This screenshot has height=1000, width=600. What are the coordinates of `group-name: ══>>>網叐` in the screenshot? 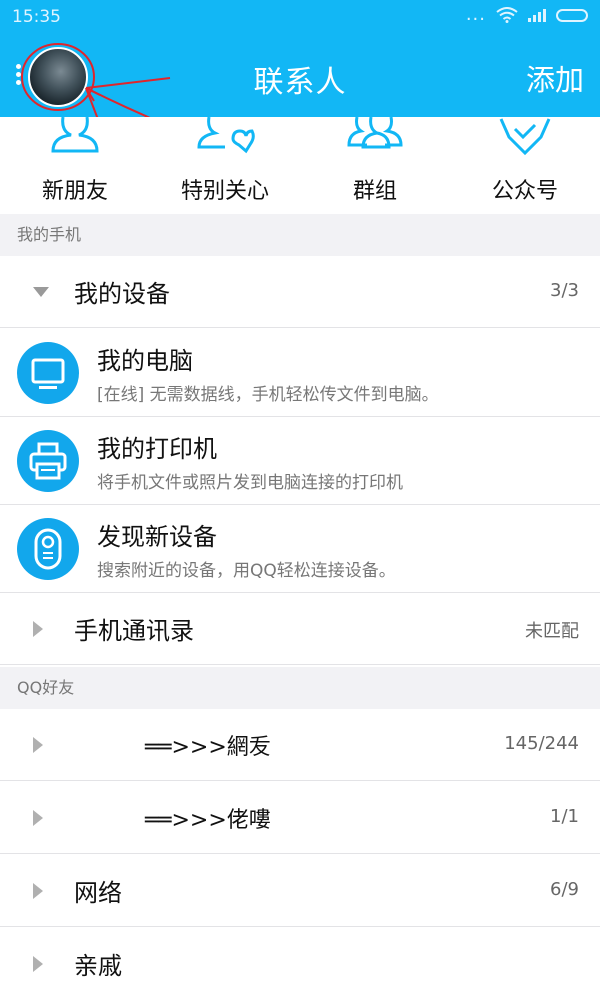 It's located at (208, 747).